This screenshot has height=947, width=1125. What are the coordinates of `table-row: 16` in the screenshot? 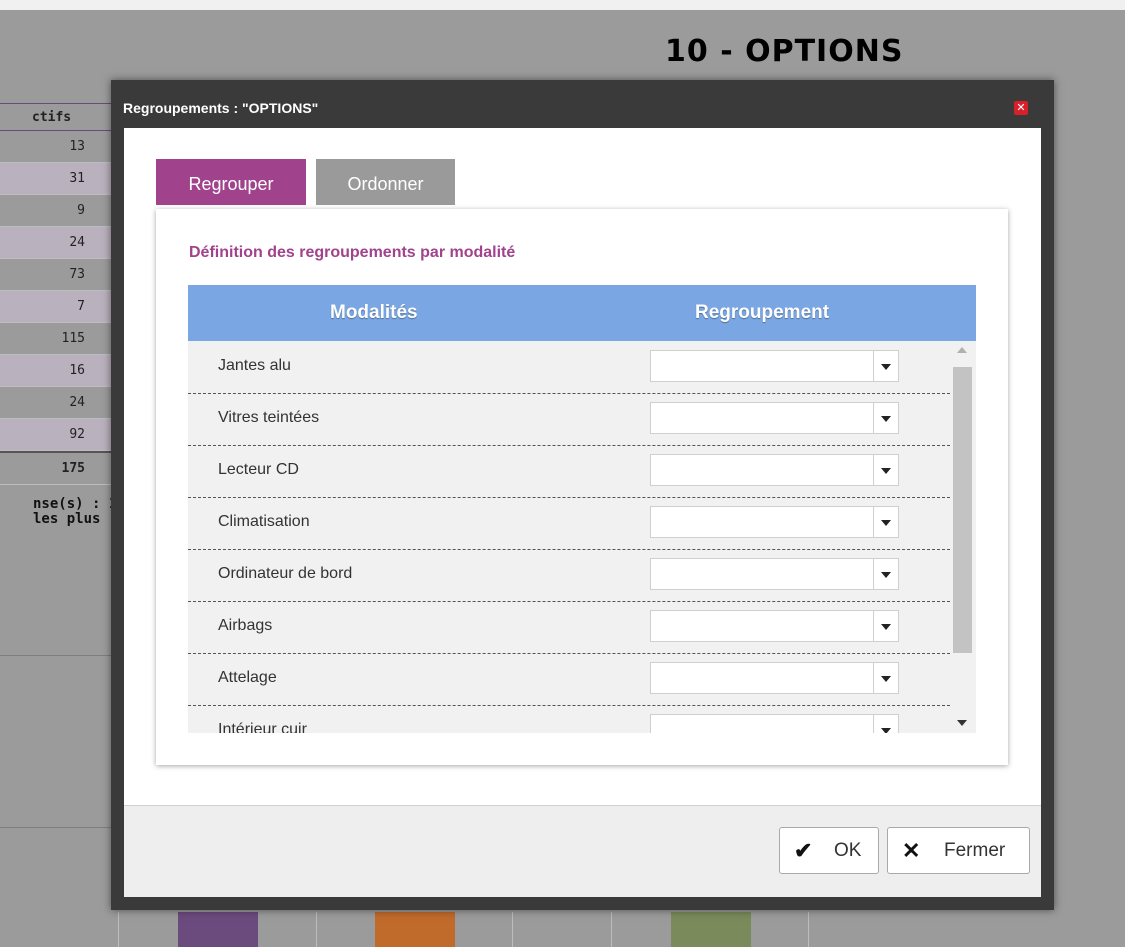 It's located at (57, 371).